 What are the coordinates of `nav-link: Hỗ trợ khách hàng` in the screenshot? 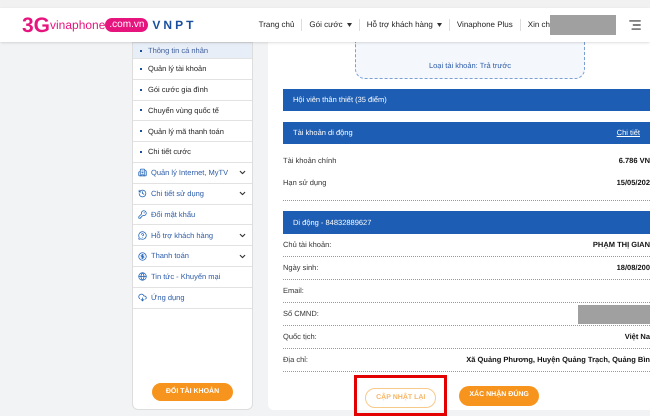 It's located at (403, 25).